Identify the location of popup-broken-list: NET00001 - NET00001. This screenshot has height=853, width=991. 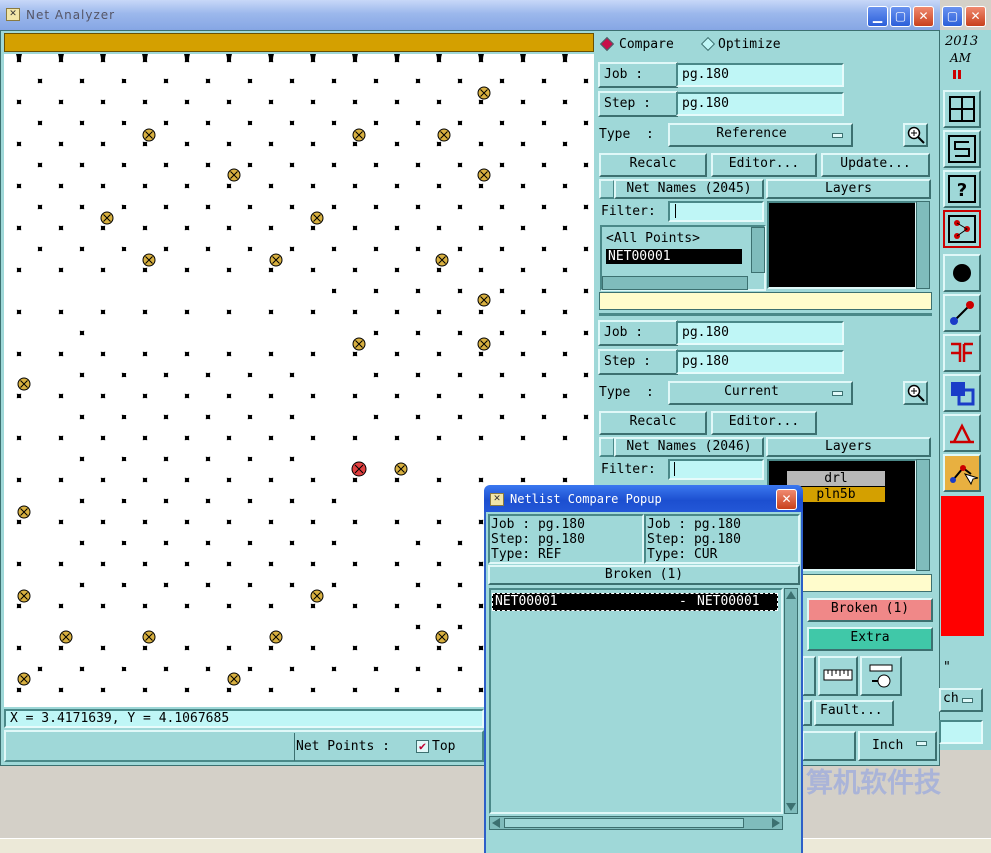
(636, 701).